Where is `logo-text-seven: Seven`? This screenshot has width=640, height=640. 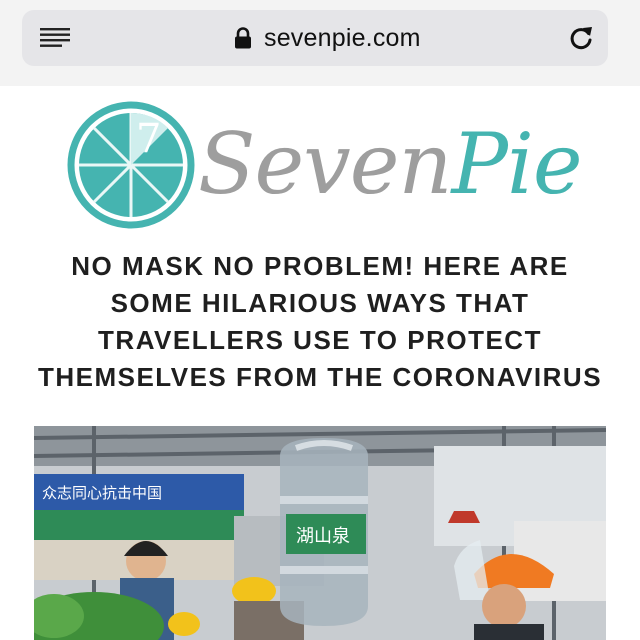 logo-text-seven: Seven is located at coordinates (325, 164).